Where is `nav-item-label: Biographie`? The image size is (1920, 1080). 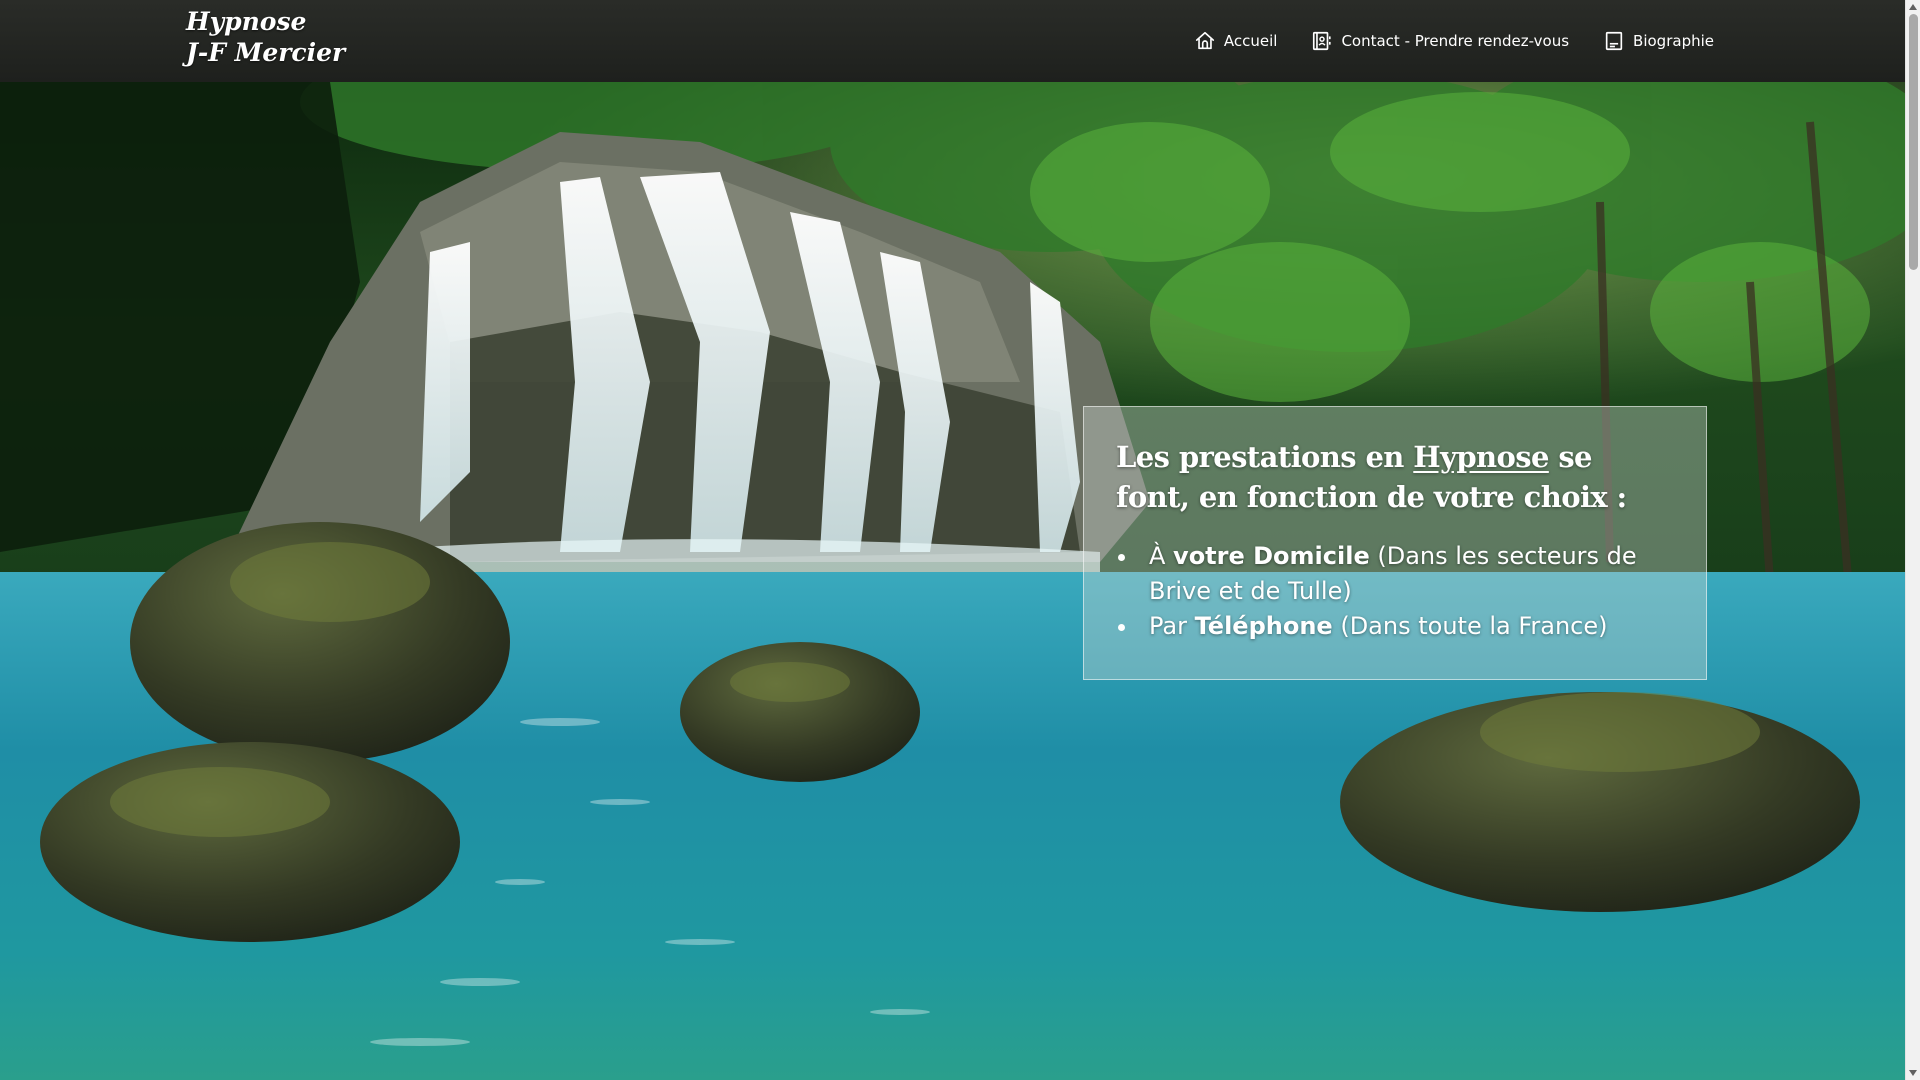 nav-item-label: Biographie is located at coordinates (1673, 41).